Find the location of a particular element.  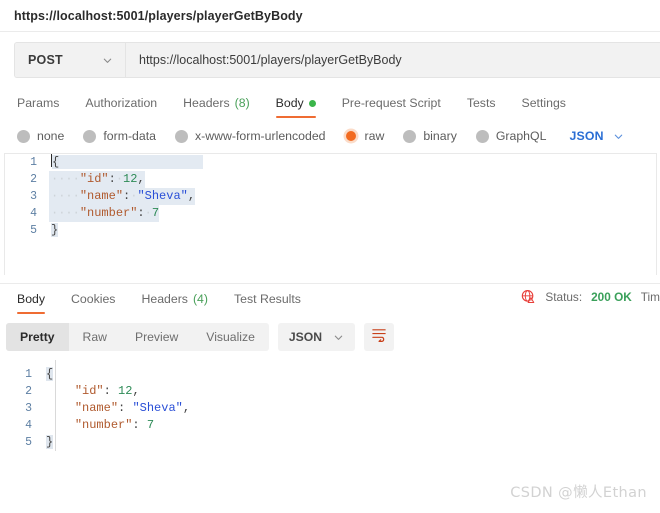

tab-tests: Tests is located at coordinates (481, 107).